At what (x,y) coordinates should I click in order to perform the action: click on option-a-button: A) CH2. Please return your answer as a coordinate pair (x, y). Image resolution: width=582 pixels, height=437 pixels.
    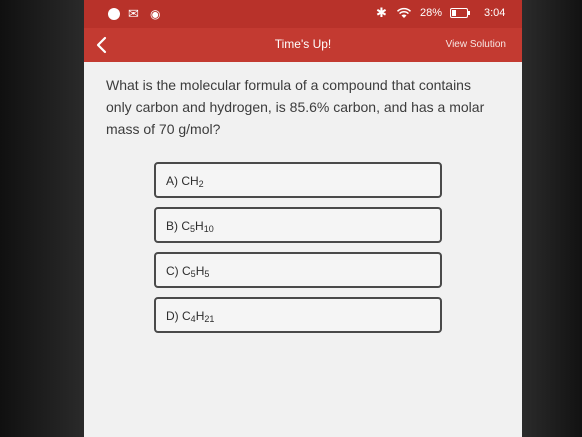
    Looking at the image, I should click on (298, 180).